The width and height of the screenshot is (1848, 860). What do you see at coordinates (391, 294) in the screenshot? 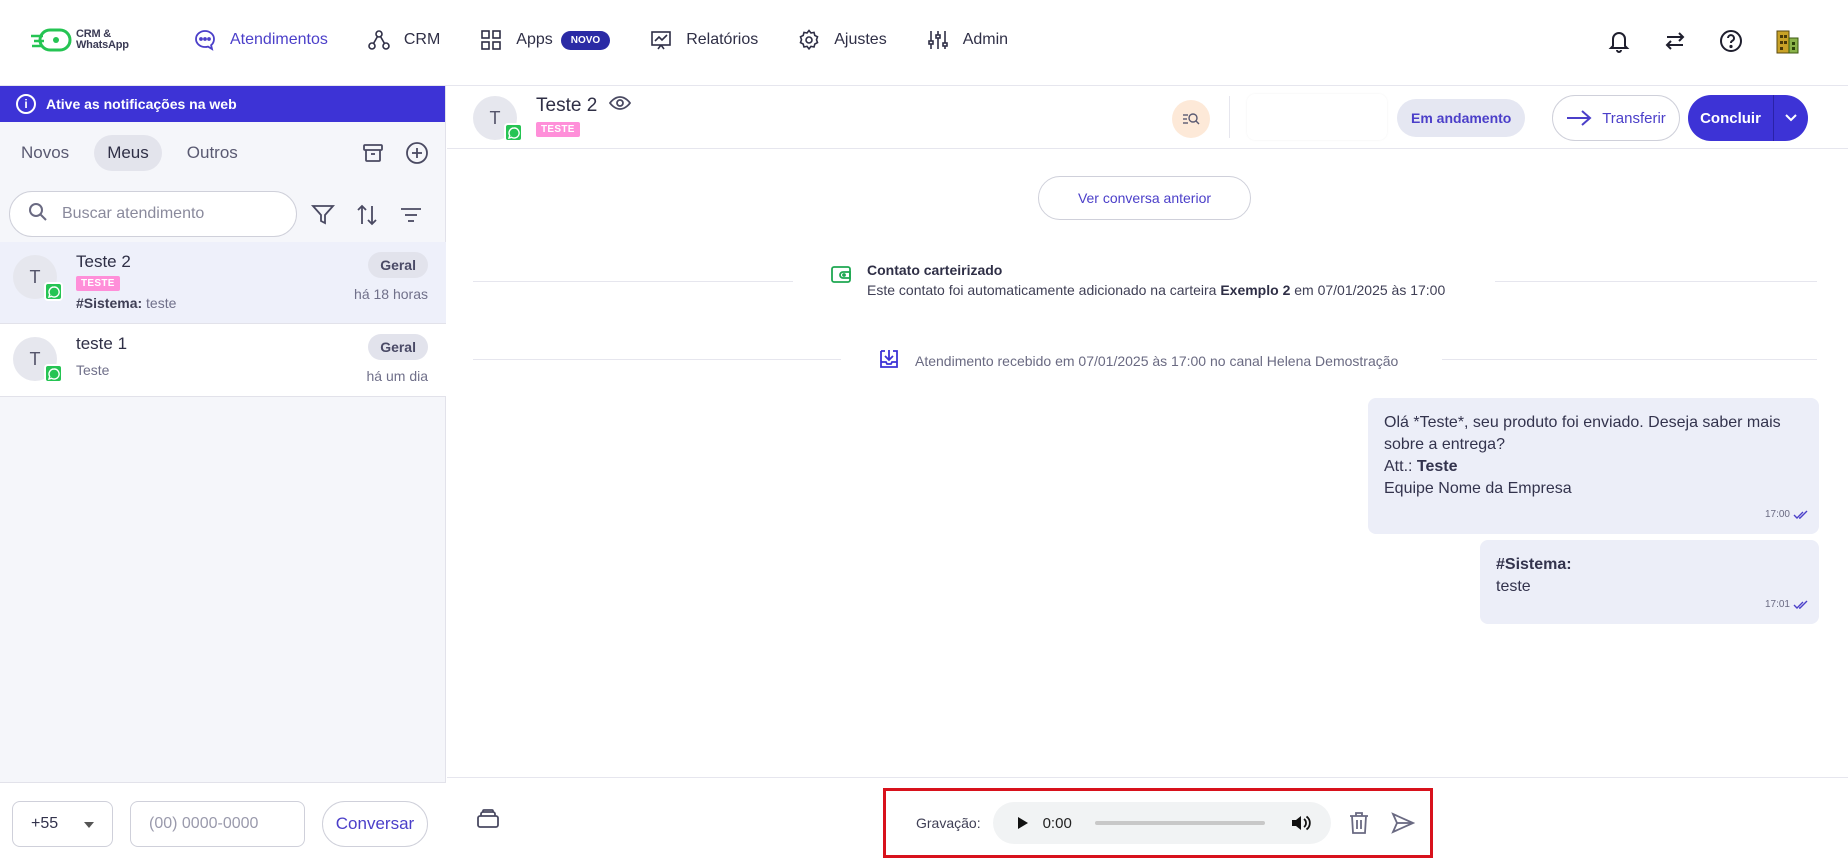
I see `conversation-time: há 18 horas` at bounding box center [391, 294].